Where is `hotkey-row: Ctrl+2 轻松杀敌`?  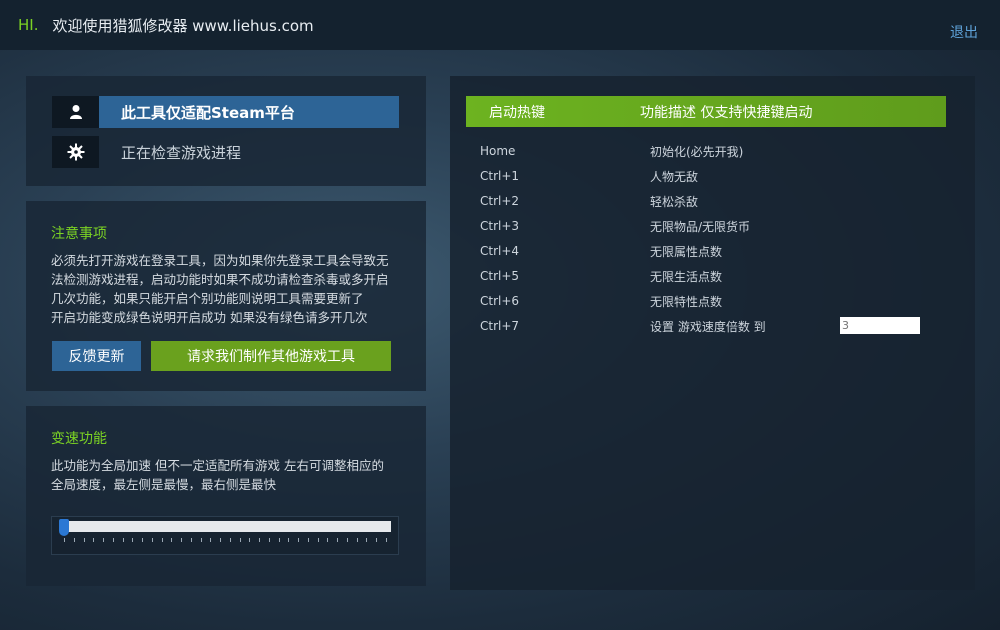
hotkey-row: Ctrl+2 轻松杀敌 is located at coordinates (700, 201).